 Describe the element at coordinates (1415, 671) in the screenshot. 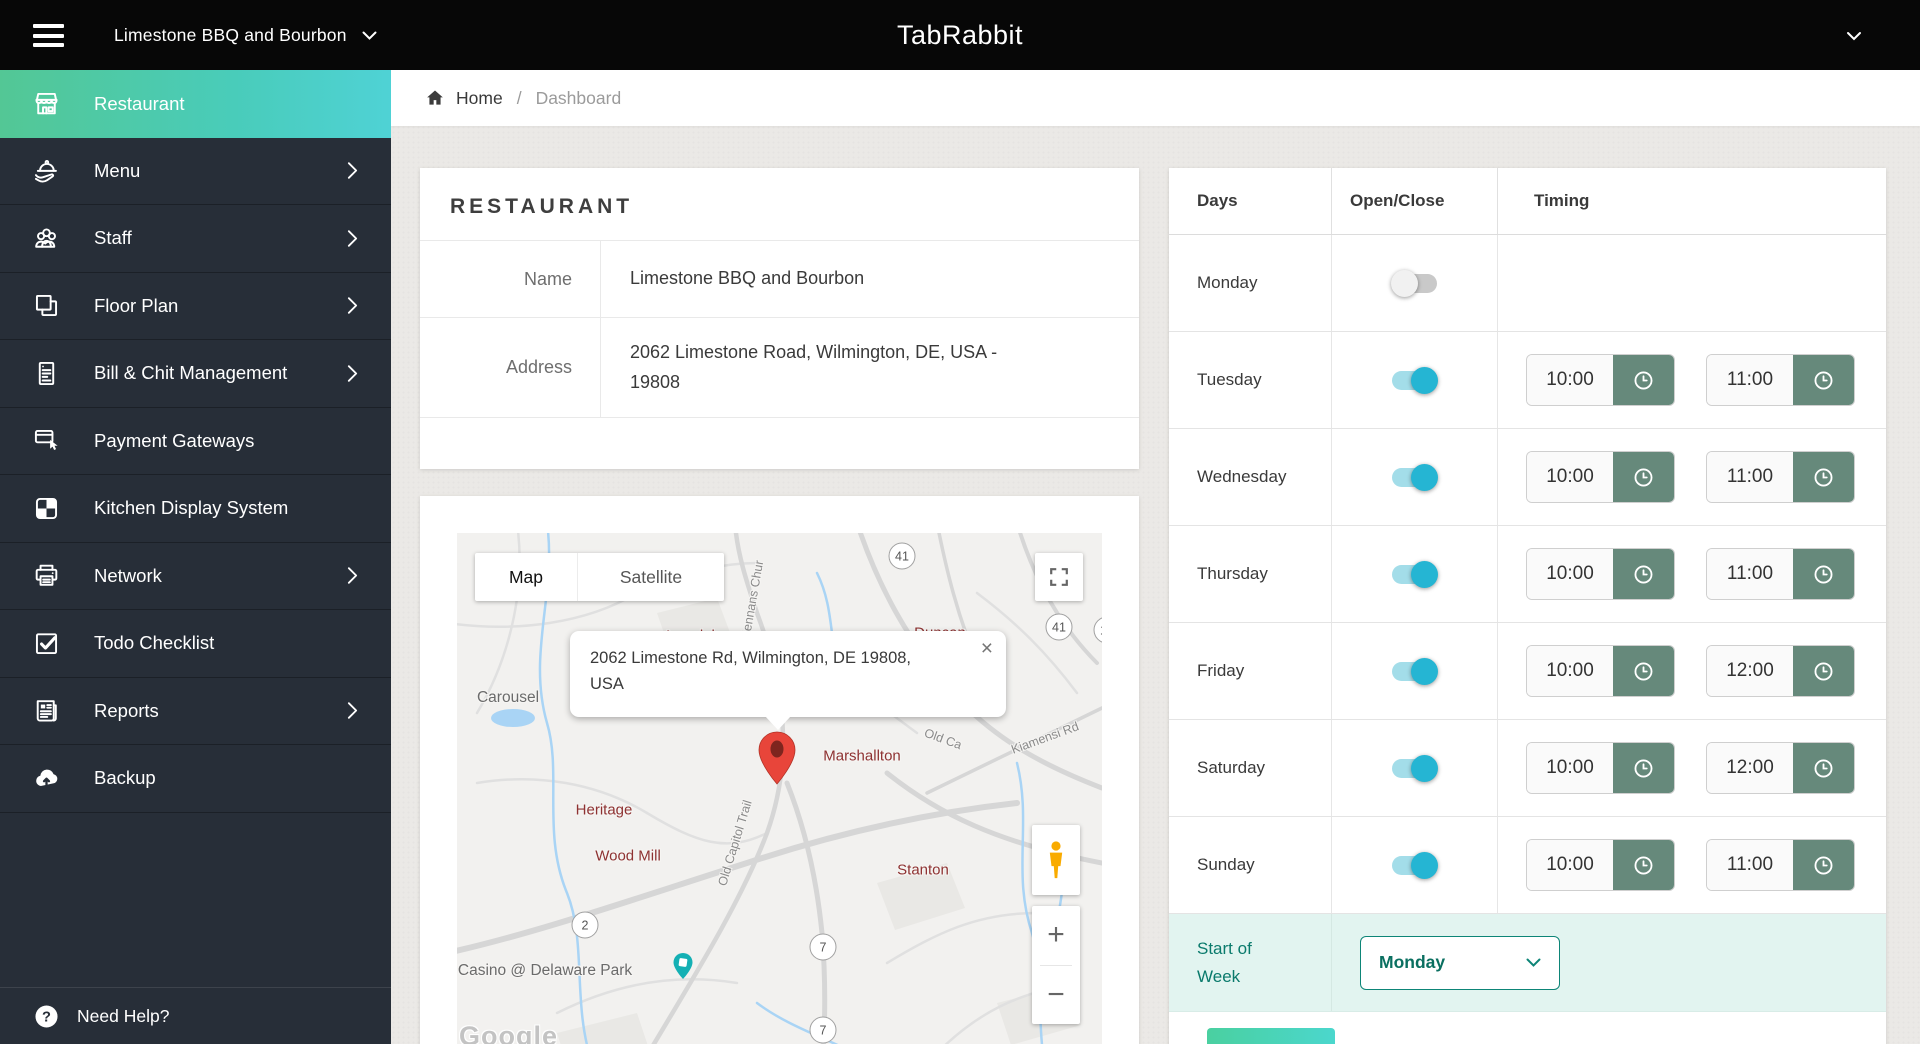

I see `open-close-toggle-friday` at that location.